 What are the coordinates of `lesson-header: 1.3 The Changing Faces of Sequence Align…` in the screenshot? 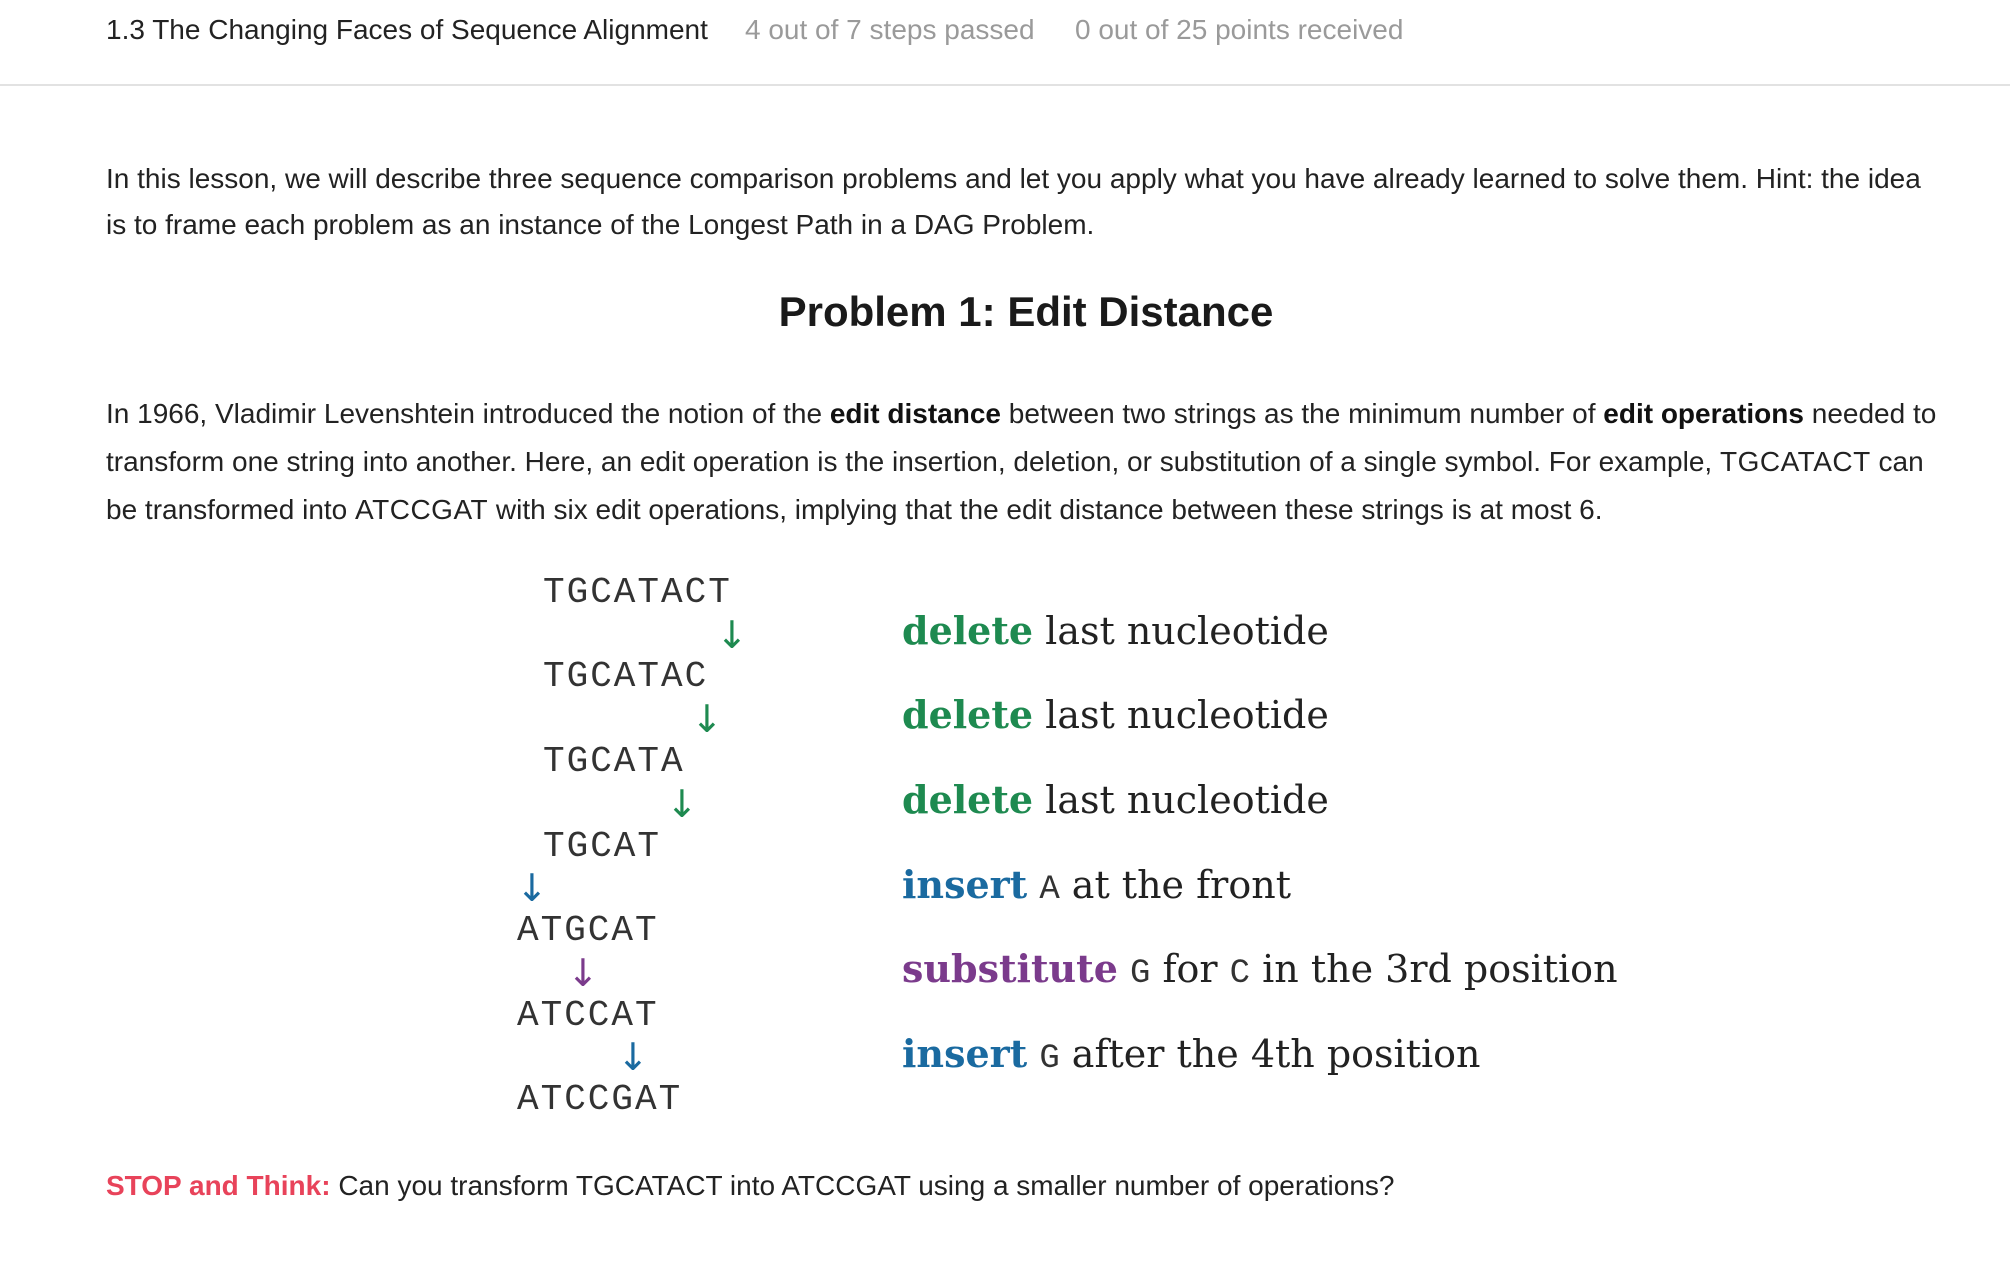 It's located at (1005, 43).